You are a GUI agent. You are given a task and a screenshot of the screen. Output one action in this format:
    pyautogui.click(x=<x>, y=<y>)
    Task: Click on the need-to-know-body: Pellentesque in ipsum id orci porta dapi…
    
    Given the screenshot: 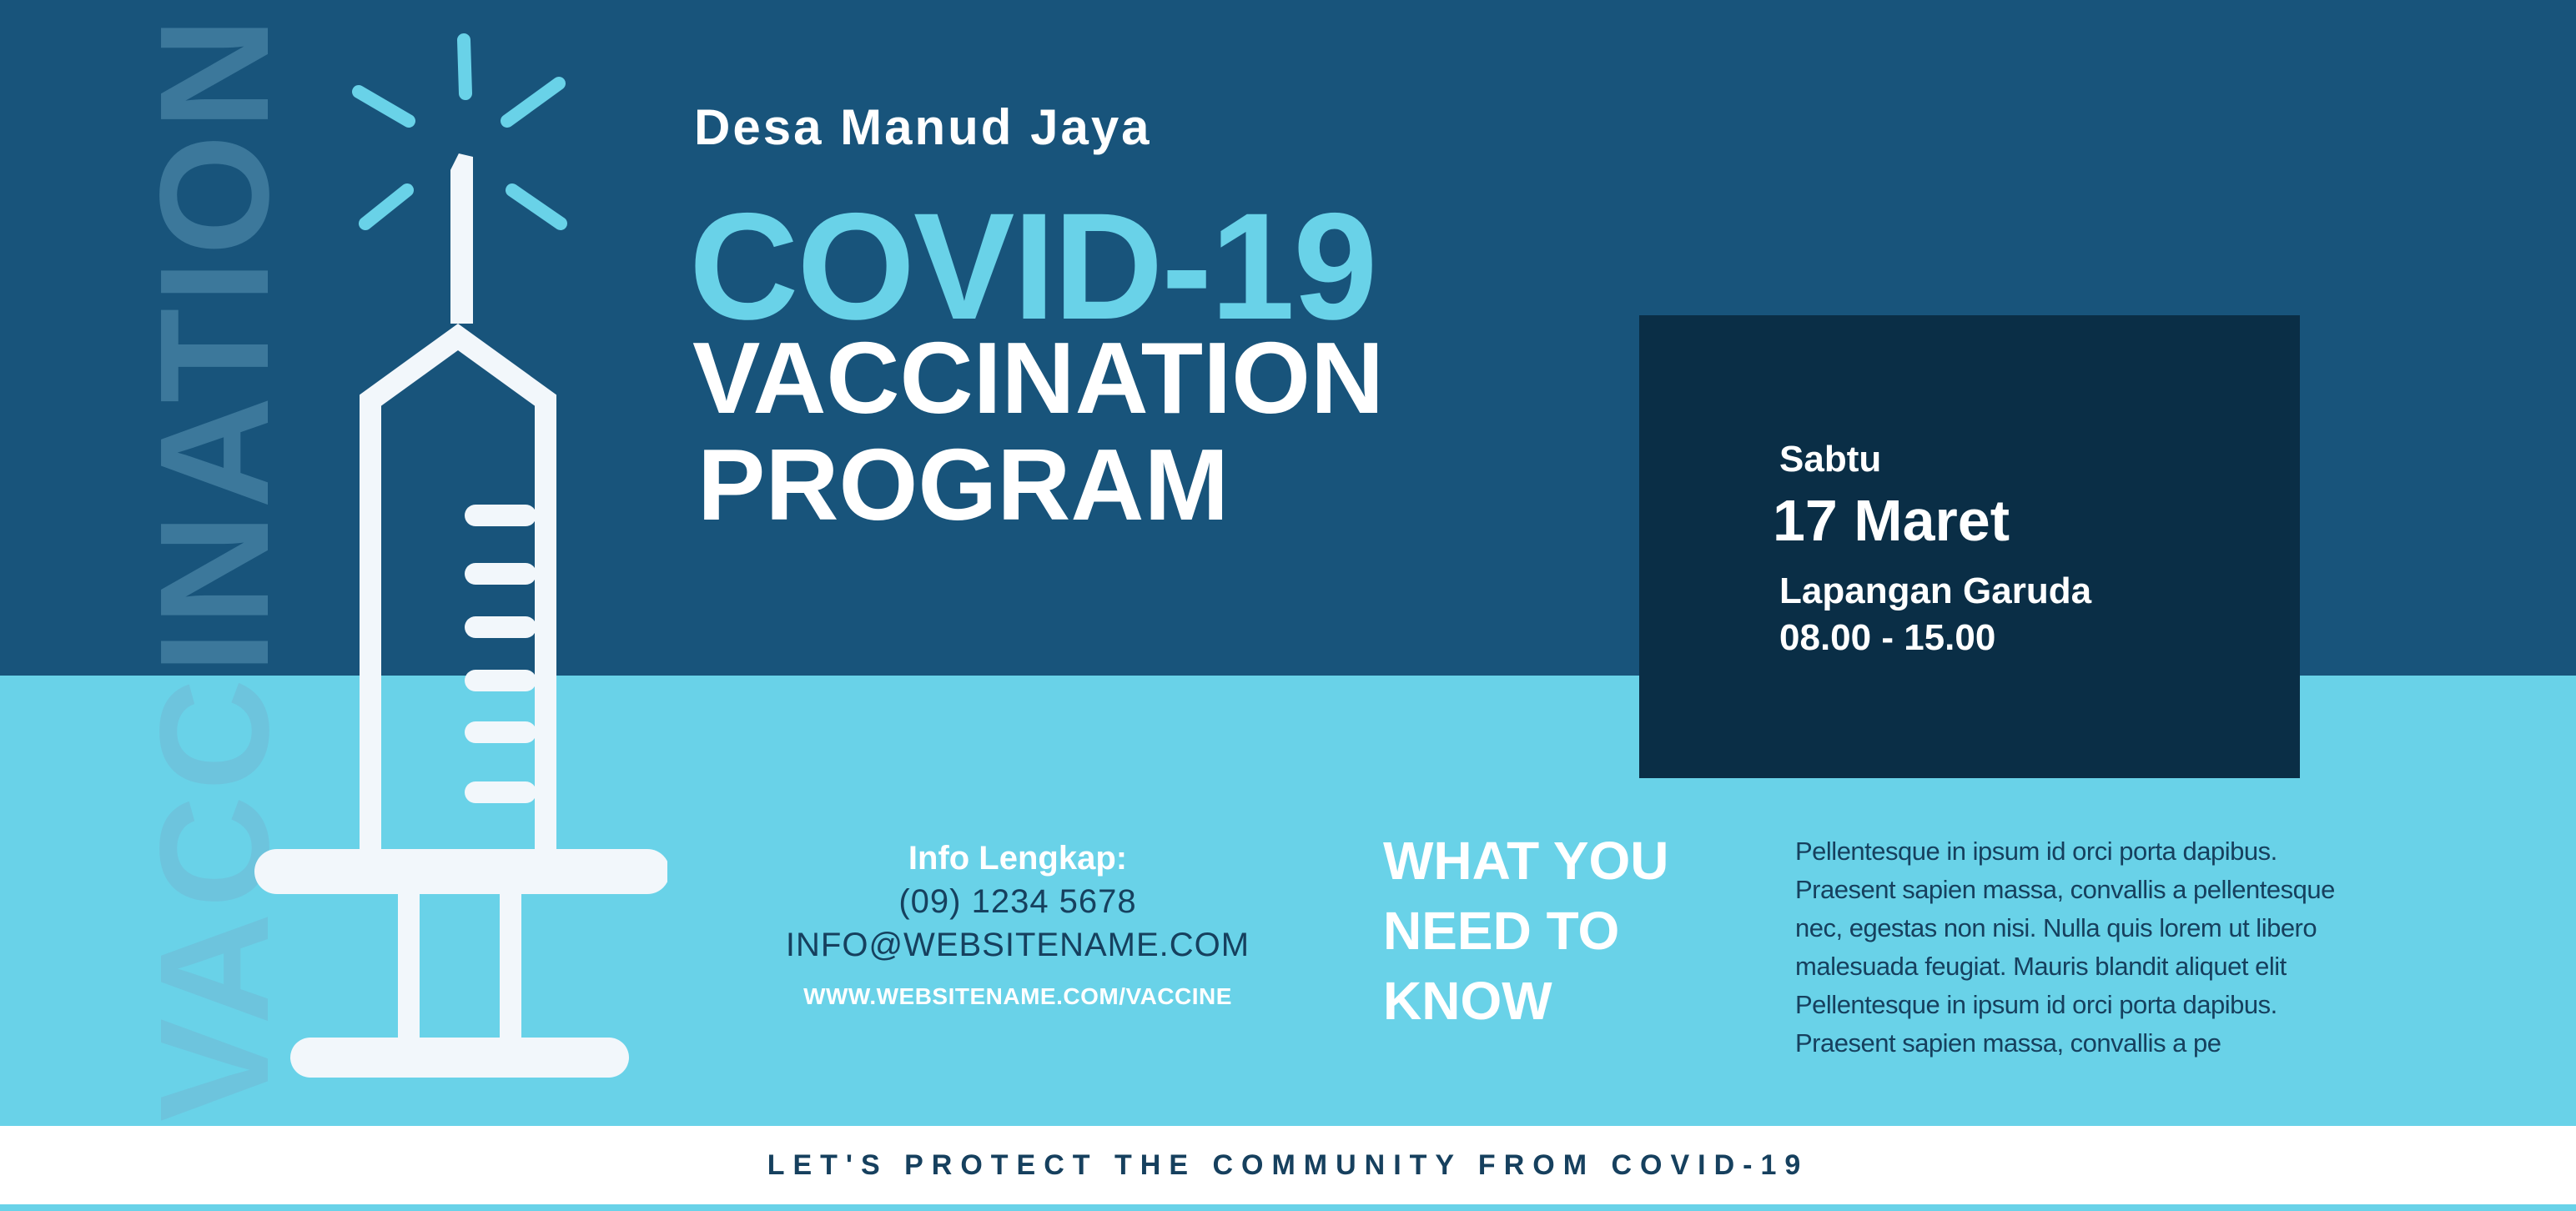 What is the action you would take?
    pyautogui.click(x=2065, y=947)
    